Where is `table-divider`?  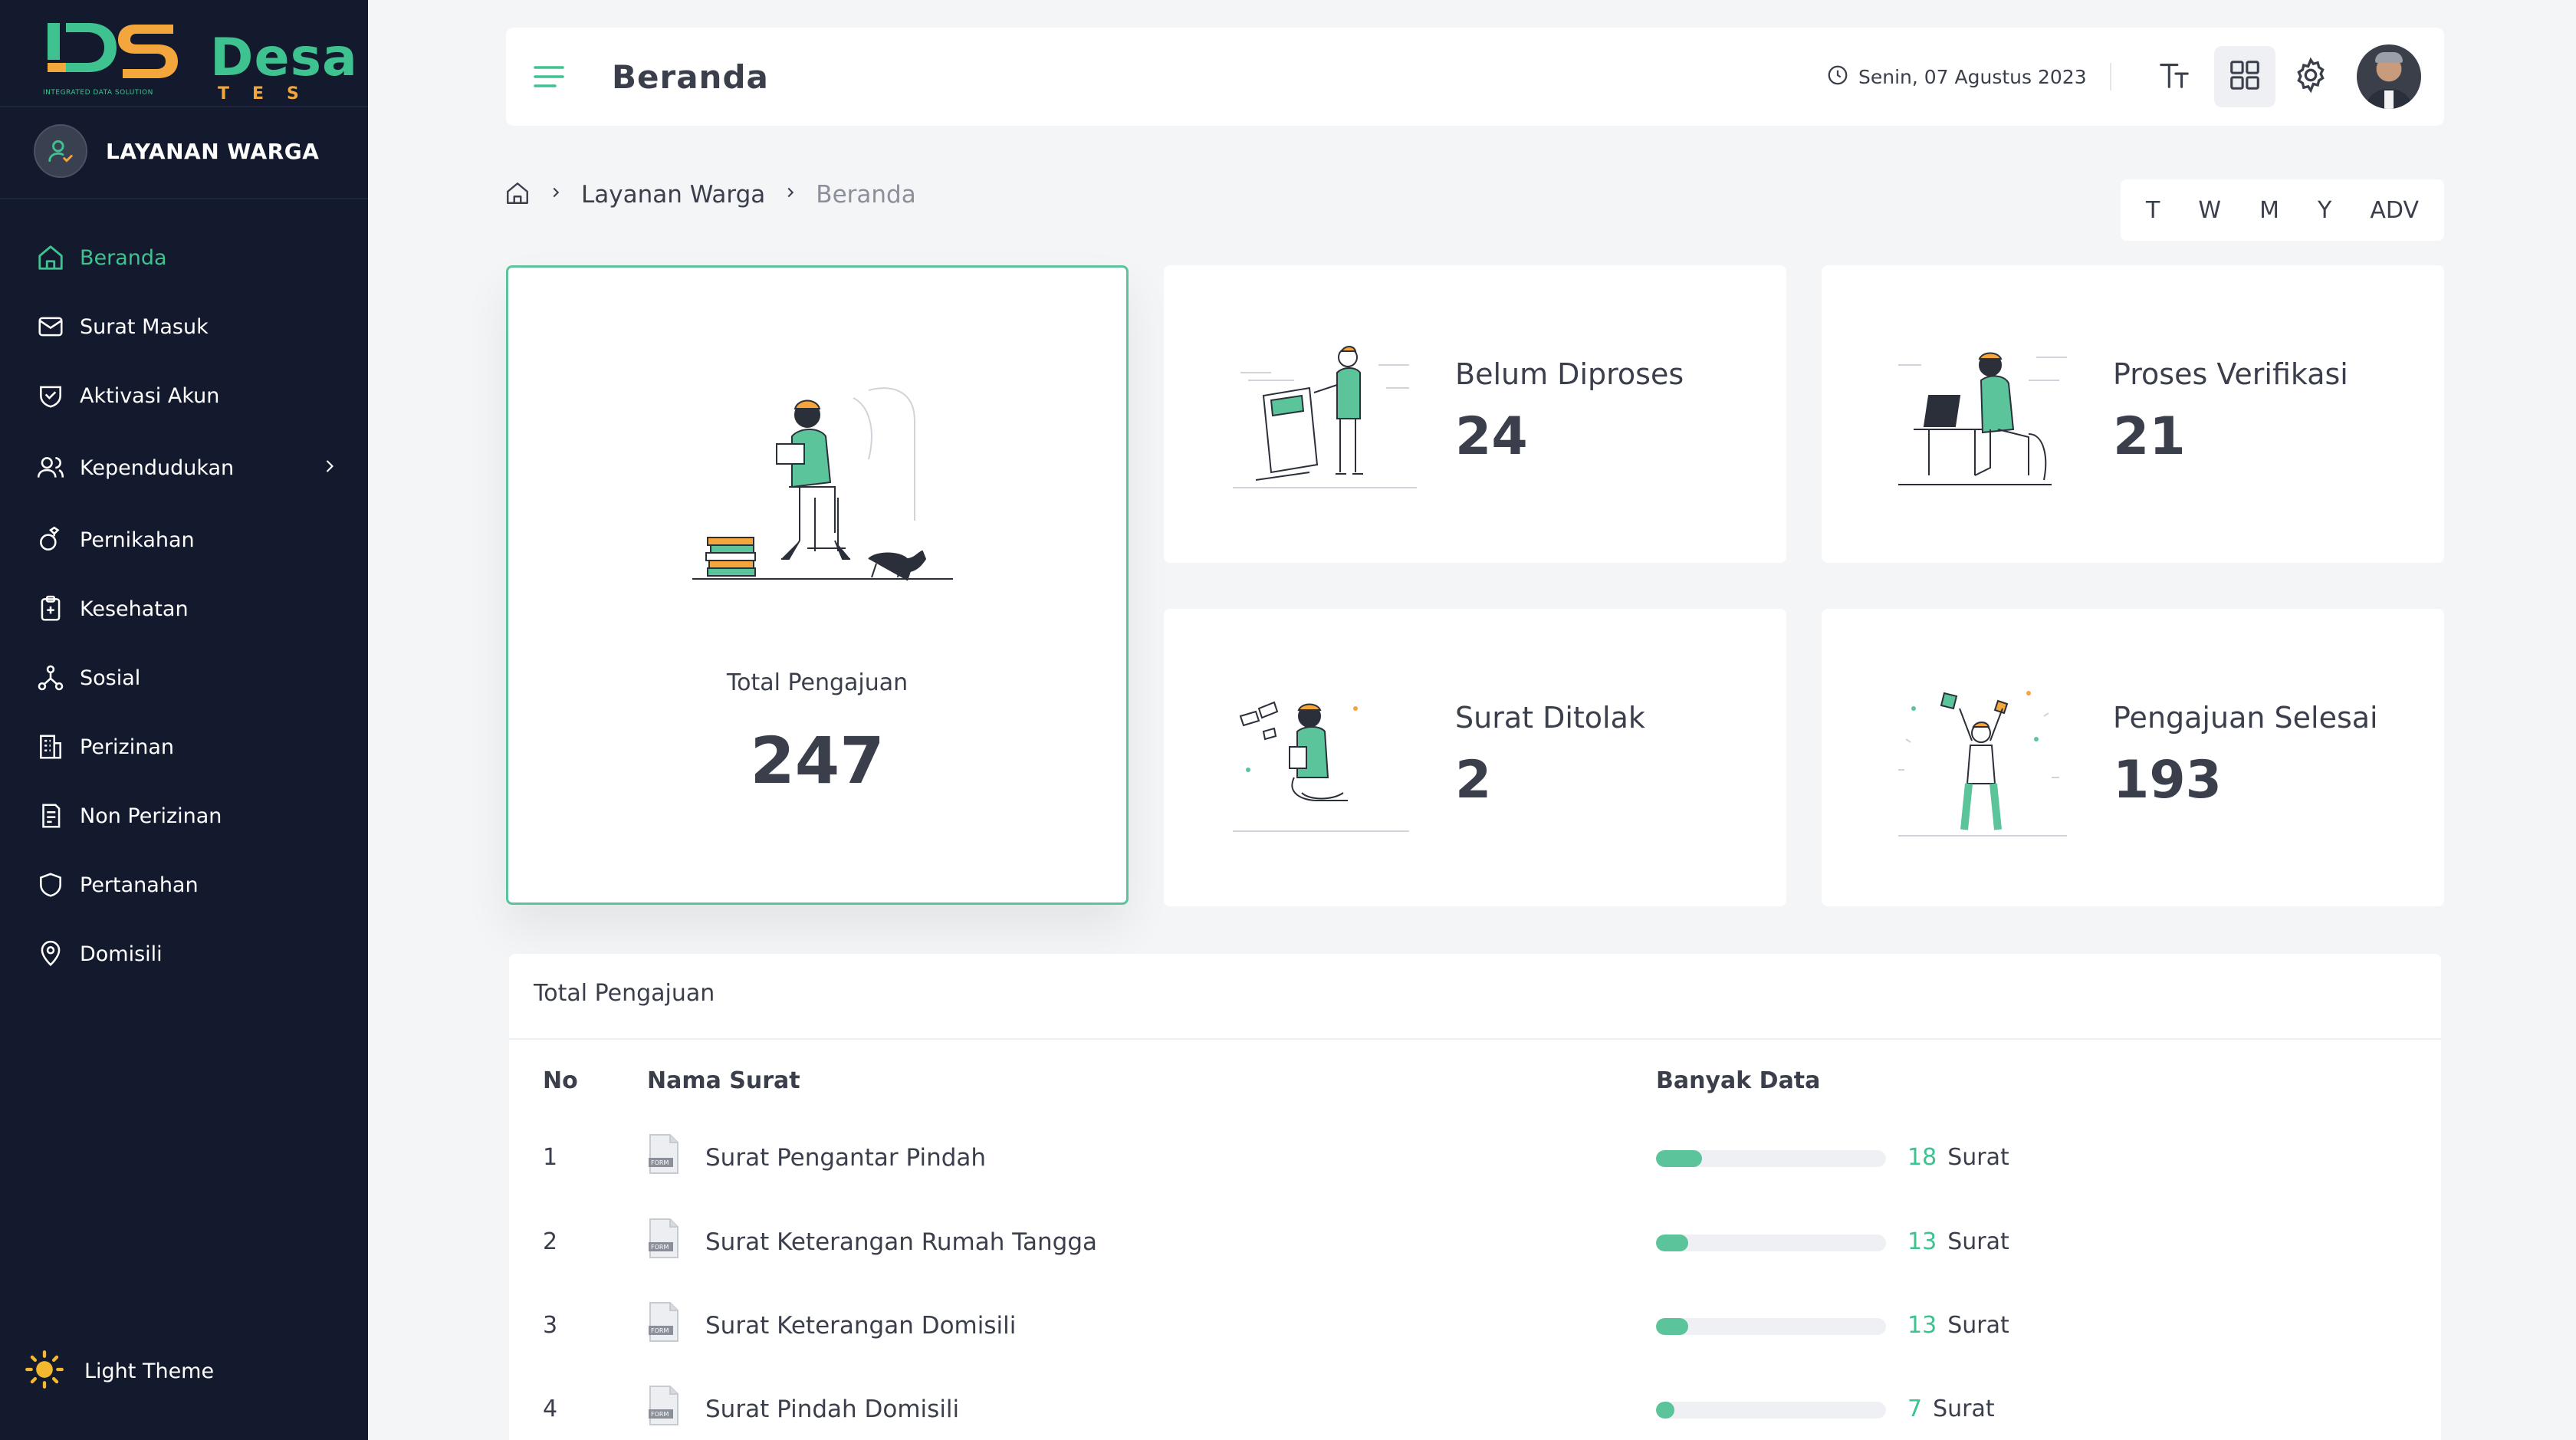 table-divider is located at coordinates (1475, 1039).